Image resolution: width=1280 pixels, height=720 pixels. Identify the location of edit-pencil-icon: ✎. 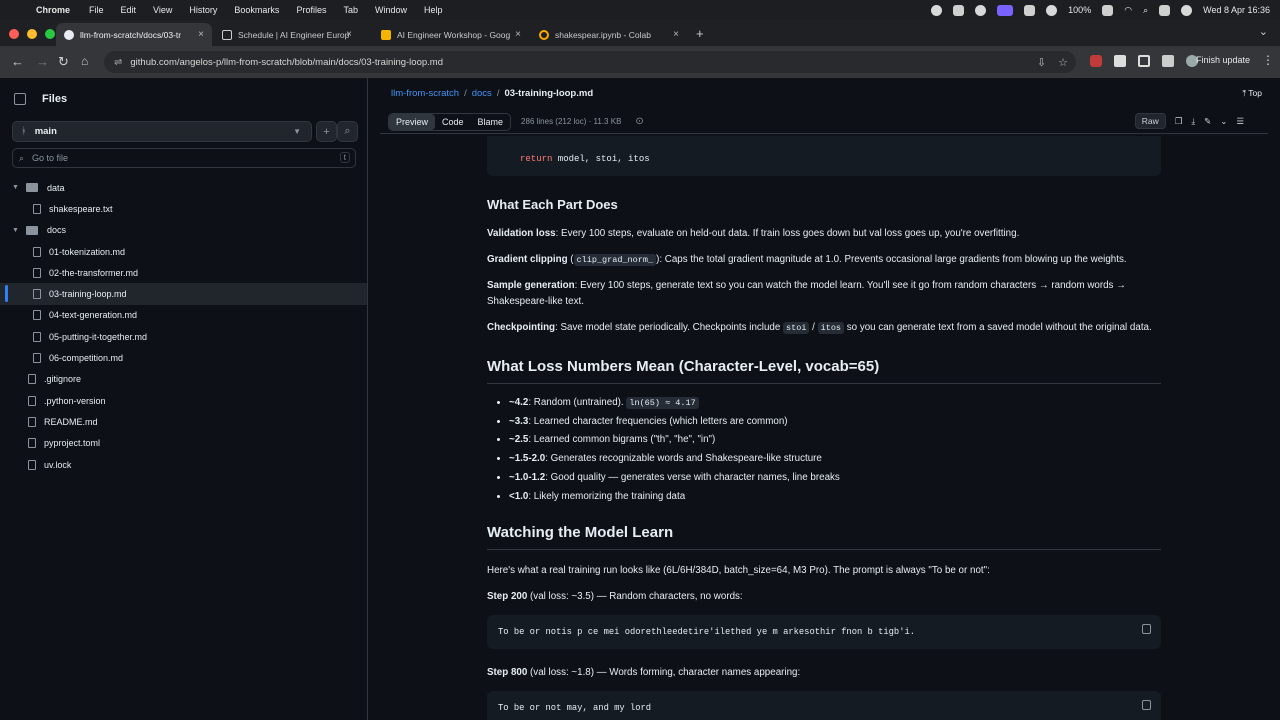
(1207, 121).